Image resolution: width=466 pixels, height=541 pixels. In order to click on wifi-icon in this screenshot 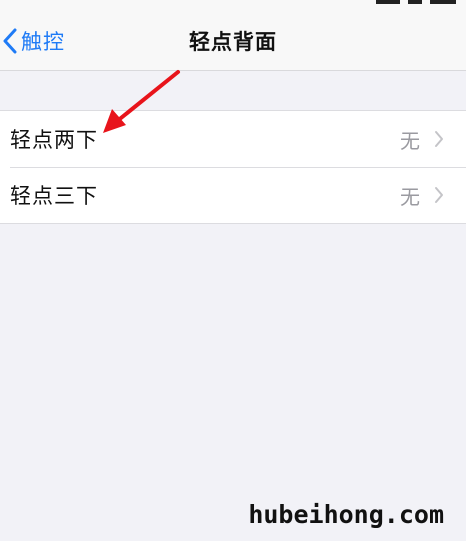, I will do `click(415, 2)`.